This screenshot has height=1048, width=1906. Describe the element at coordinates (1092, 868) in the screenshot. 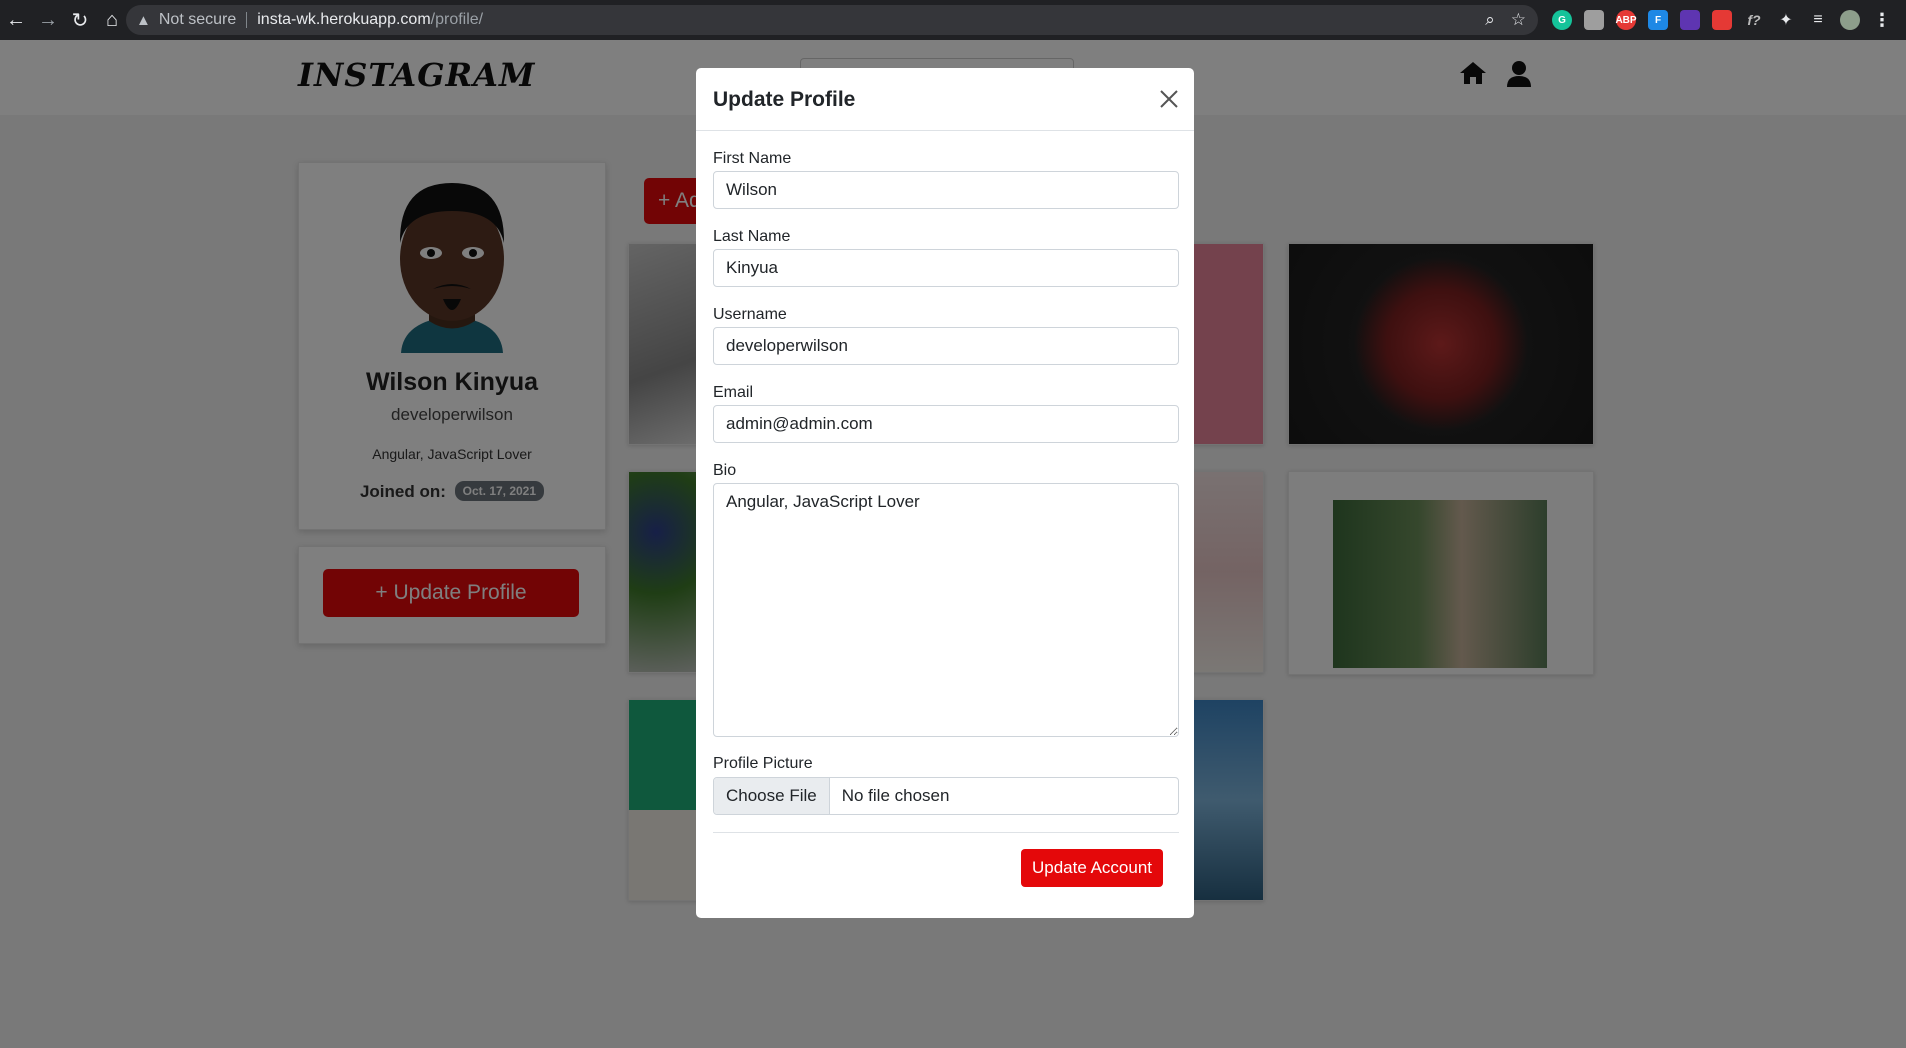

I see `update-account-button: Update Account` at that location.